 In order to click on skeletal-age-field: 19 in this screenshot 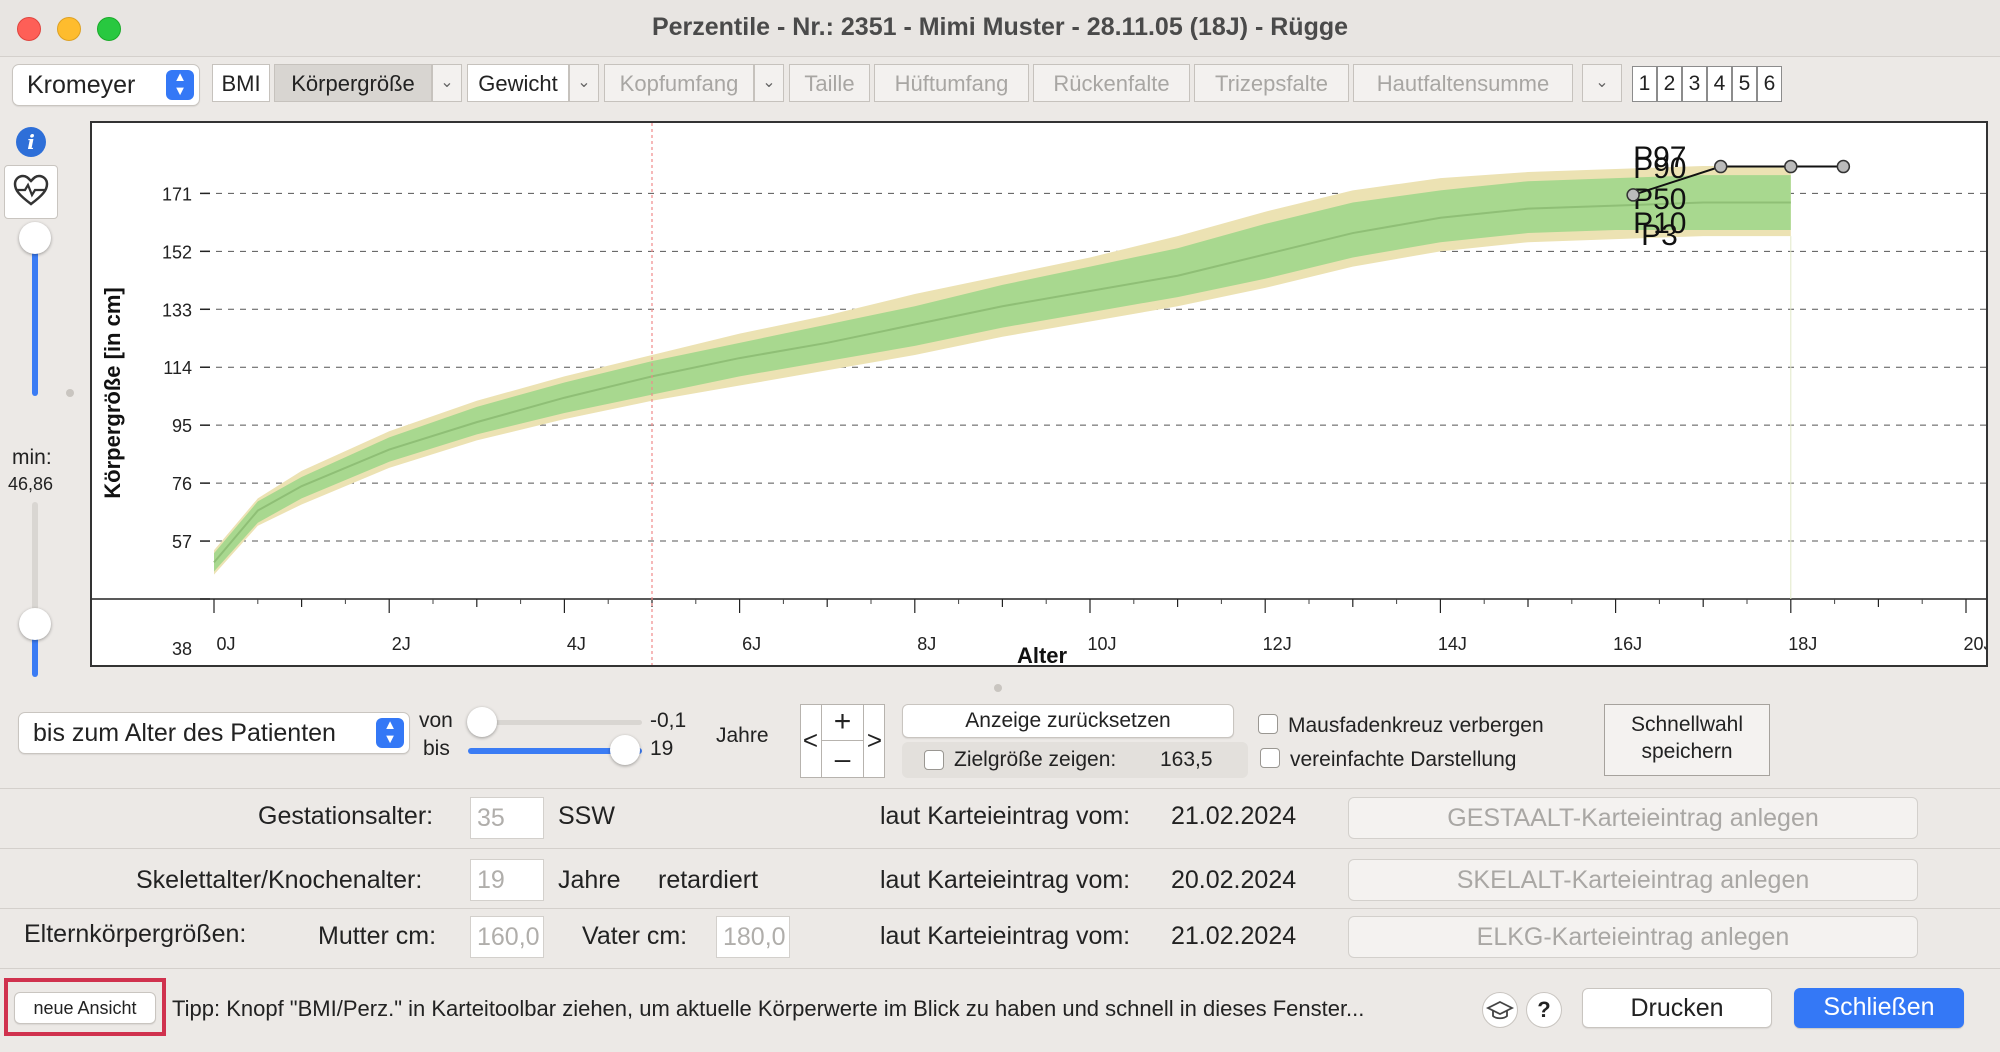, I will do `click(507, 880)`.